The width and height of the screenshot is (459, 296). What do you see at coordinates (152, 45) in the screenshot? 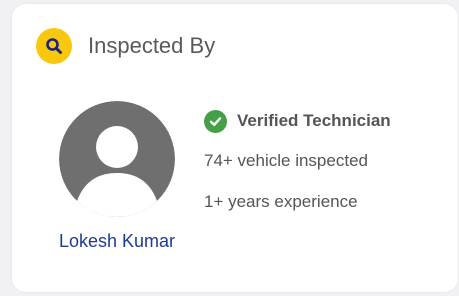
I see `card-title: Inspected By` at bounding box center [152, 45].